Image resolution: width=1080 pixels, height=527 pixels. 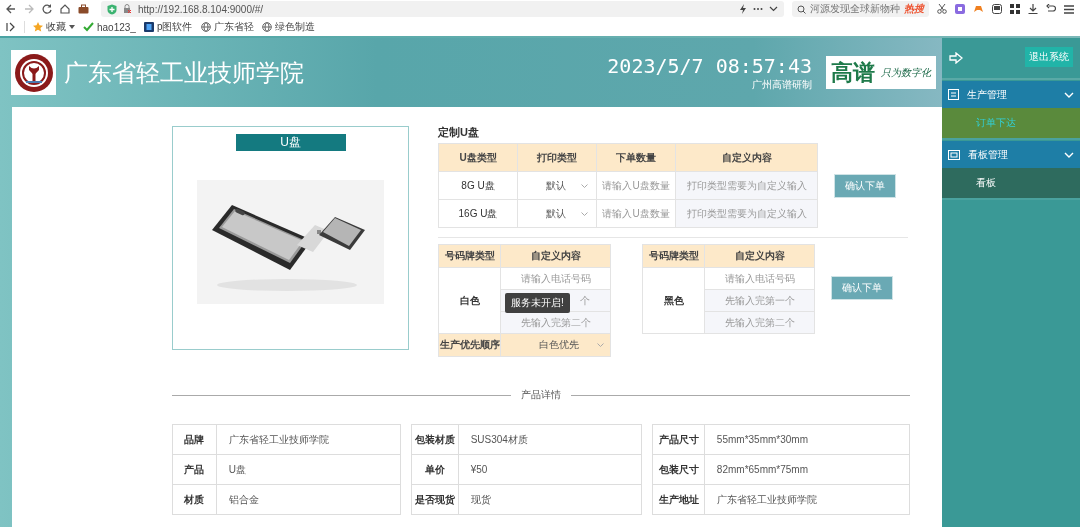 What do you see at coordinates (743, 9) in the screenshot?
I see `bolt-icon` at bounding box center [743, 9].